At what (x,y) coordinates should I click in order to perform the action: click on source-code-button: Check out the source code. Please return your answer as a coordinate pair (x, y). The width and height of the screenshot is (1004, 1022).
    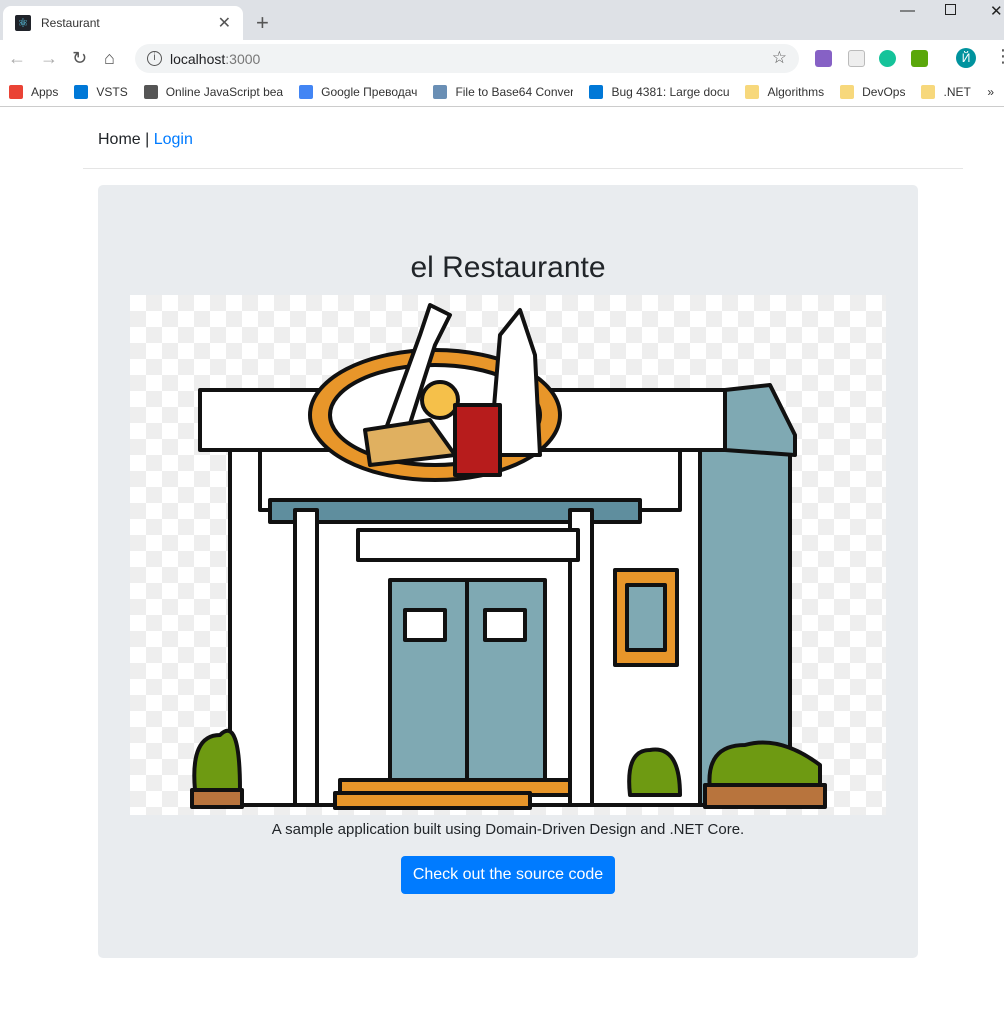
    Looking at the image, I should click on (508, 875).